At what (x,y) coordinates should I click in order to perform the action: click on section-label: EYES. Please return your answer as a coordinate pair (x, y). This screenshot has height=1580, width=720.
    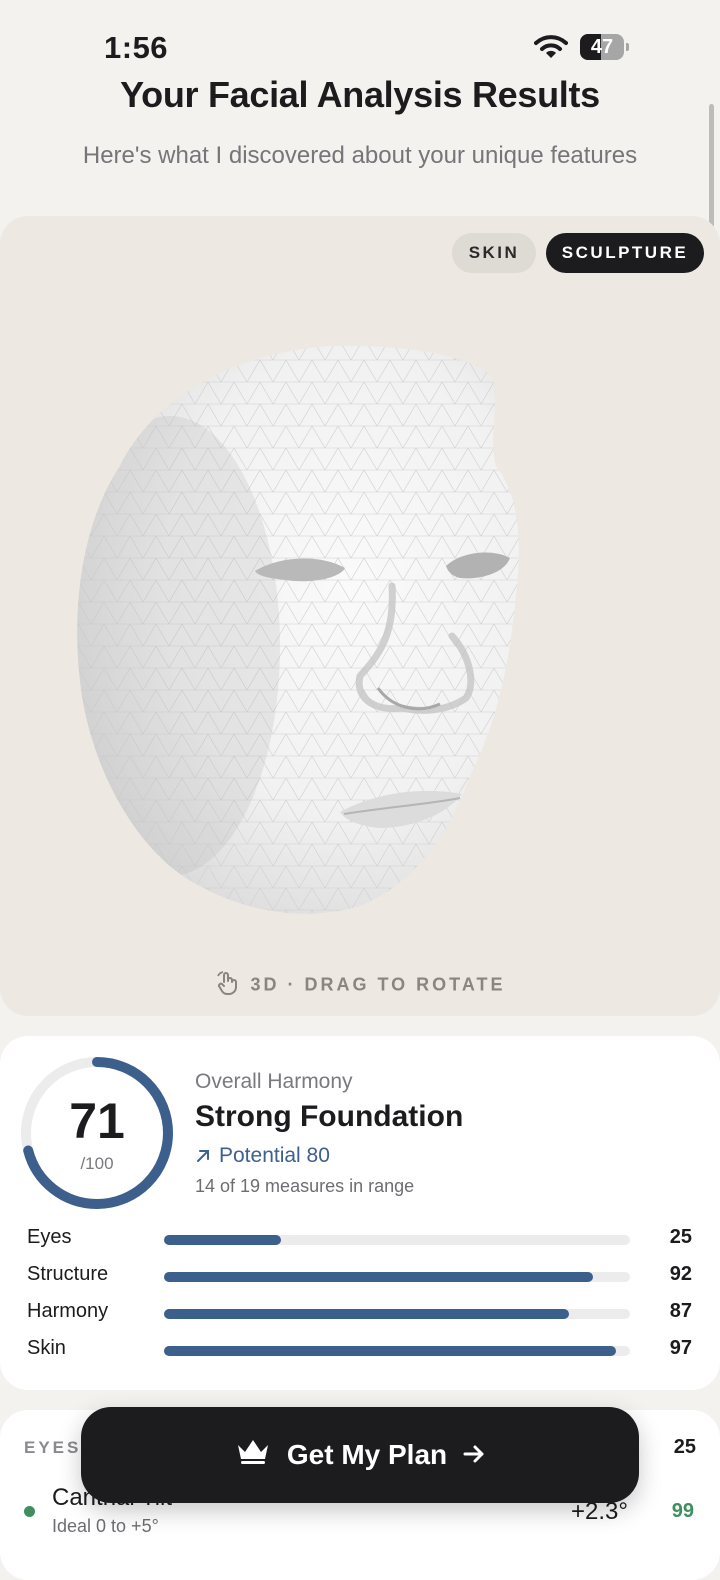
    Looking at the image, I should click on (53, 1447).